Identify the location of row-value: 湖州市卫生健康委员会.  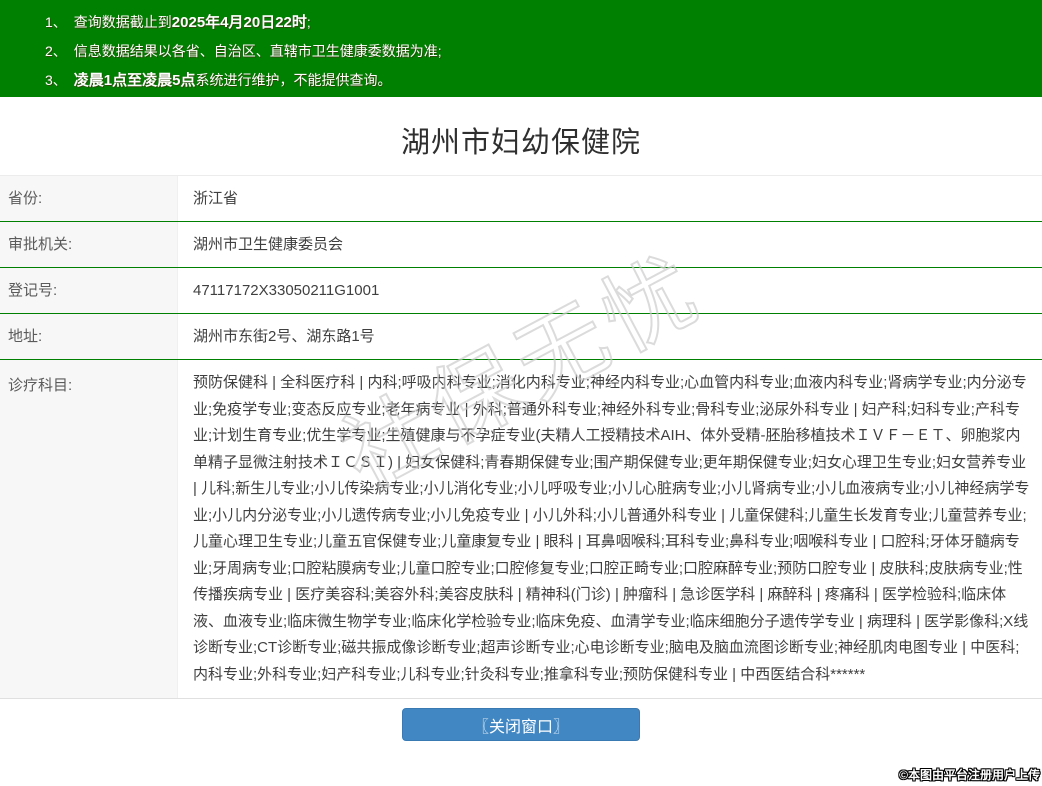
(268, 244).